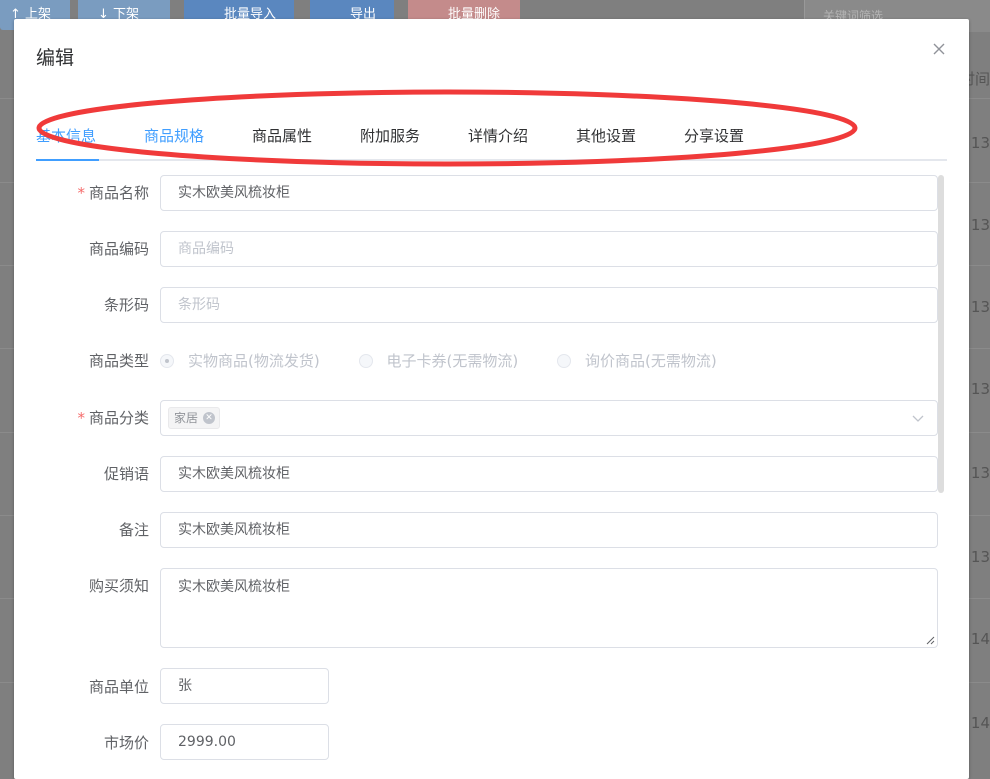 This screenshot has width=990, height=779. Describe the element at coordinates (549, 608) in the screenshot. I see `purchase-notice-textarea: 实木欧美风梳妆柜` at that location.